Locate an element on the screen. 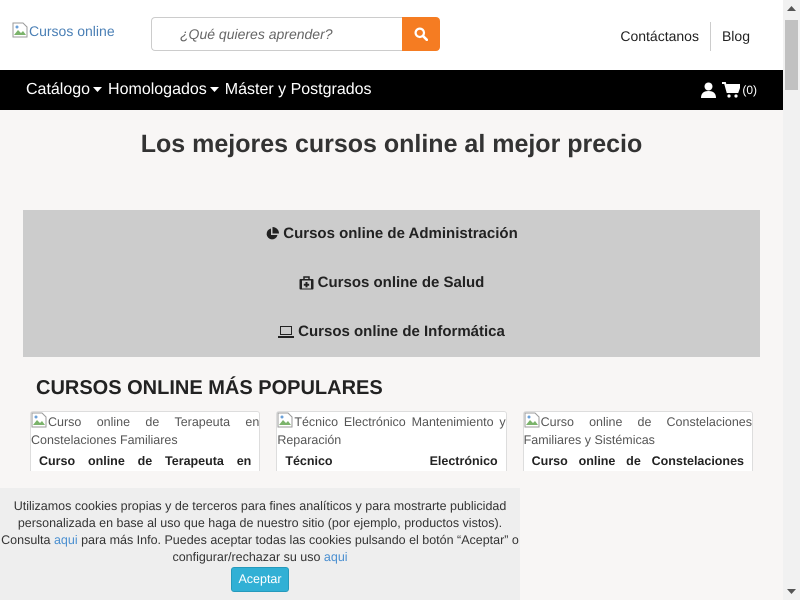 This screenshot has height=600, width=800. nav-item: Homologados is located at coordinates (163, 90).